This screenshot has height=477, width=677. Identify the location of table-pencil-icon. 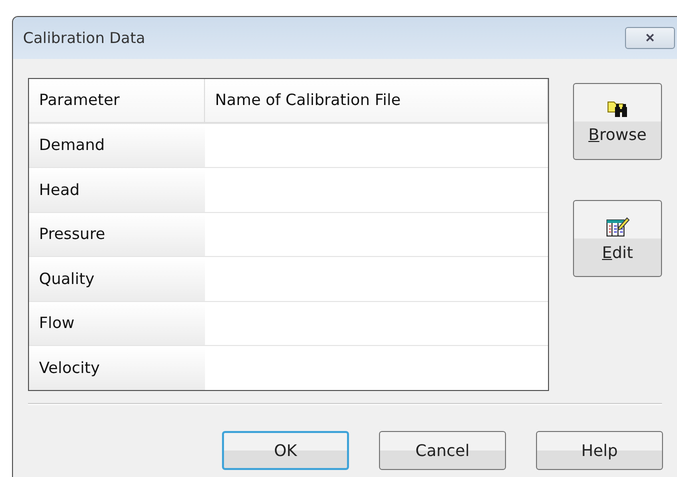
(618, 226).